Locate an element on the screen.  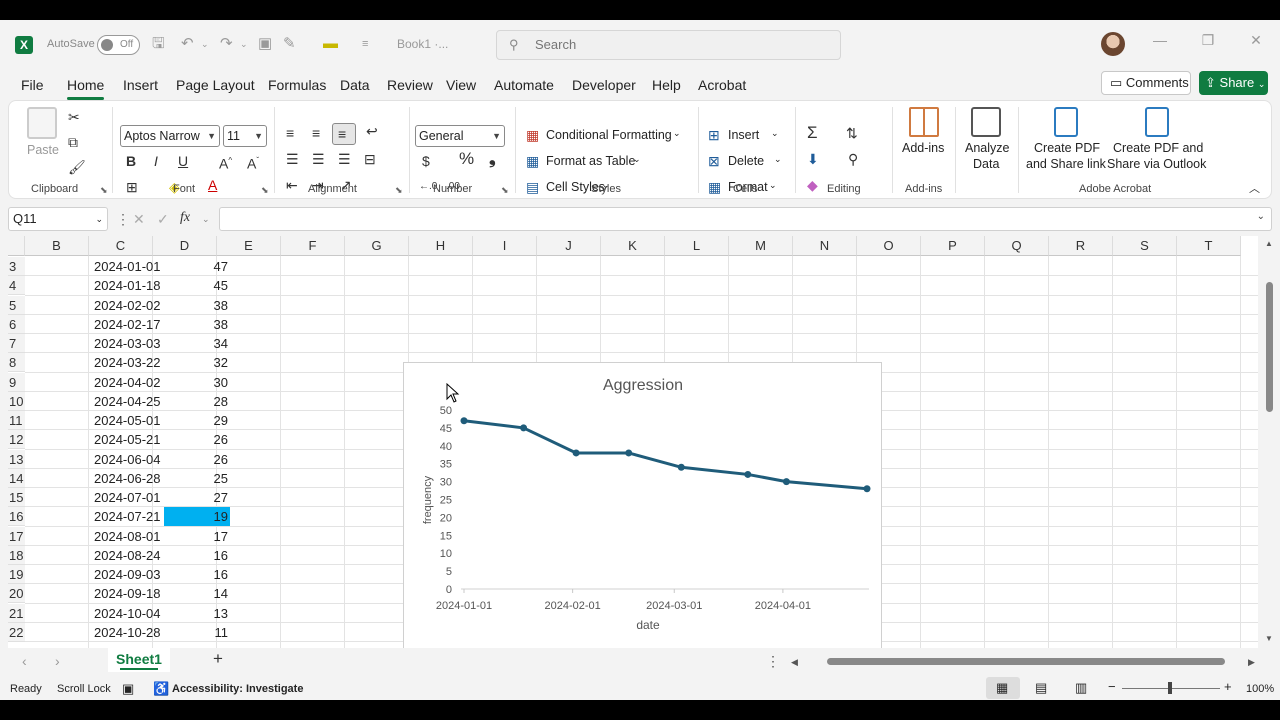
row-header: 15 is located at coordinates (16, 498).